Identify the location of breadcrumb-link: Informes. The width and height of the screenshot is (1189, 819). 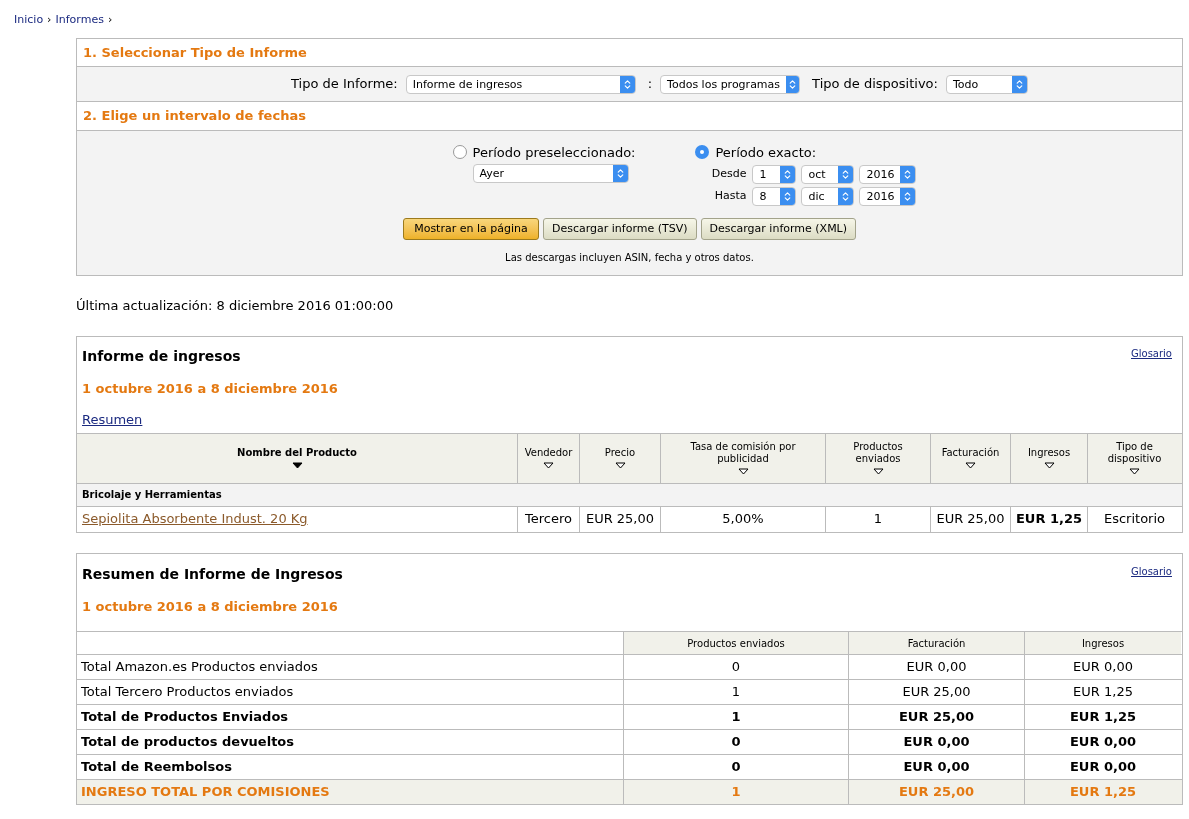
(79, 20).